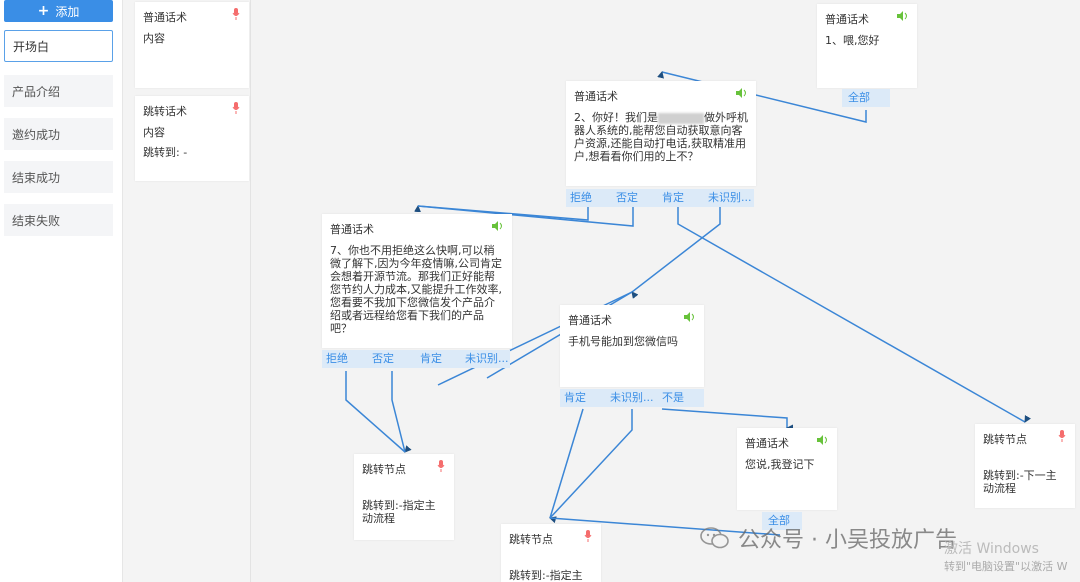 This screenshot has width=1080, height=582. What do you see at coordinates (780, 464) in the screenshot?
I see `node-text: 您说,我登记下` at bounding box center [780, 464].